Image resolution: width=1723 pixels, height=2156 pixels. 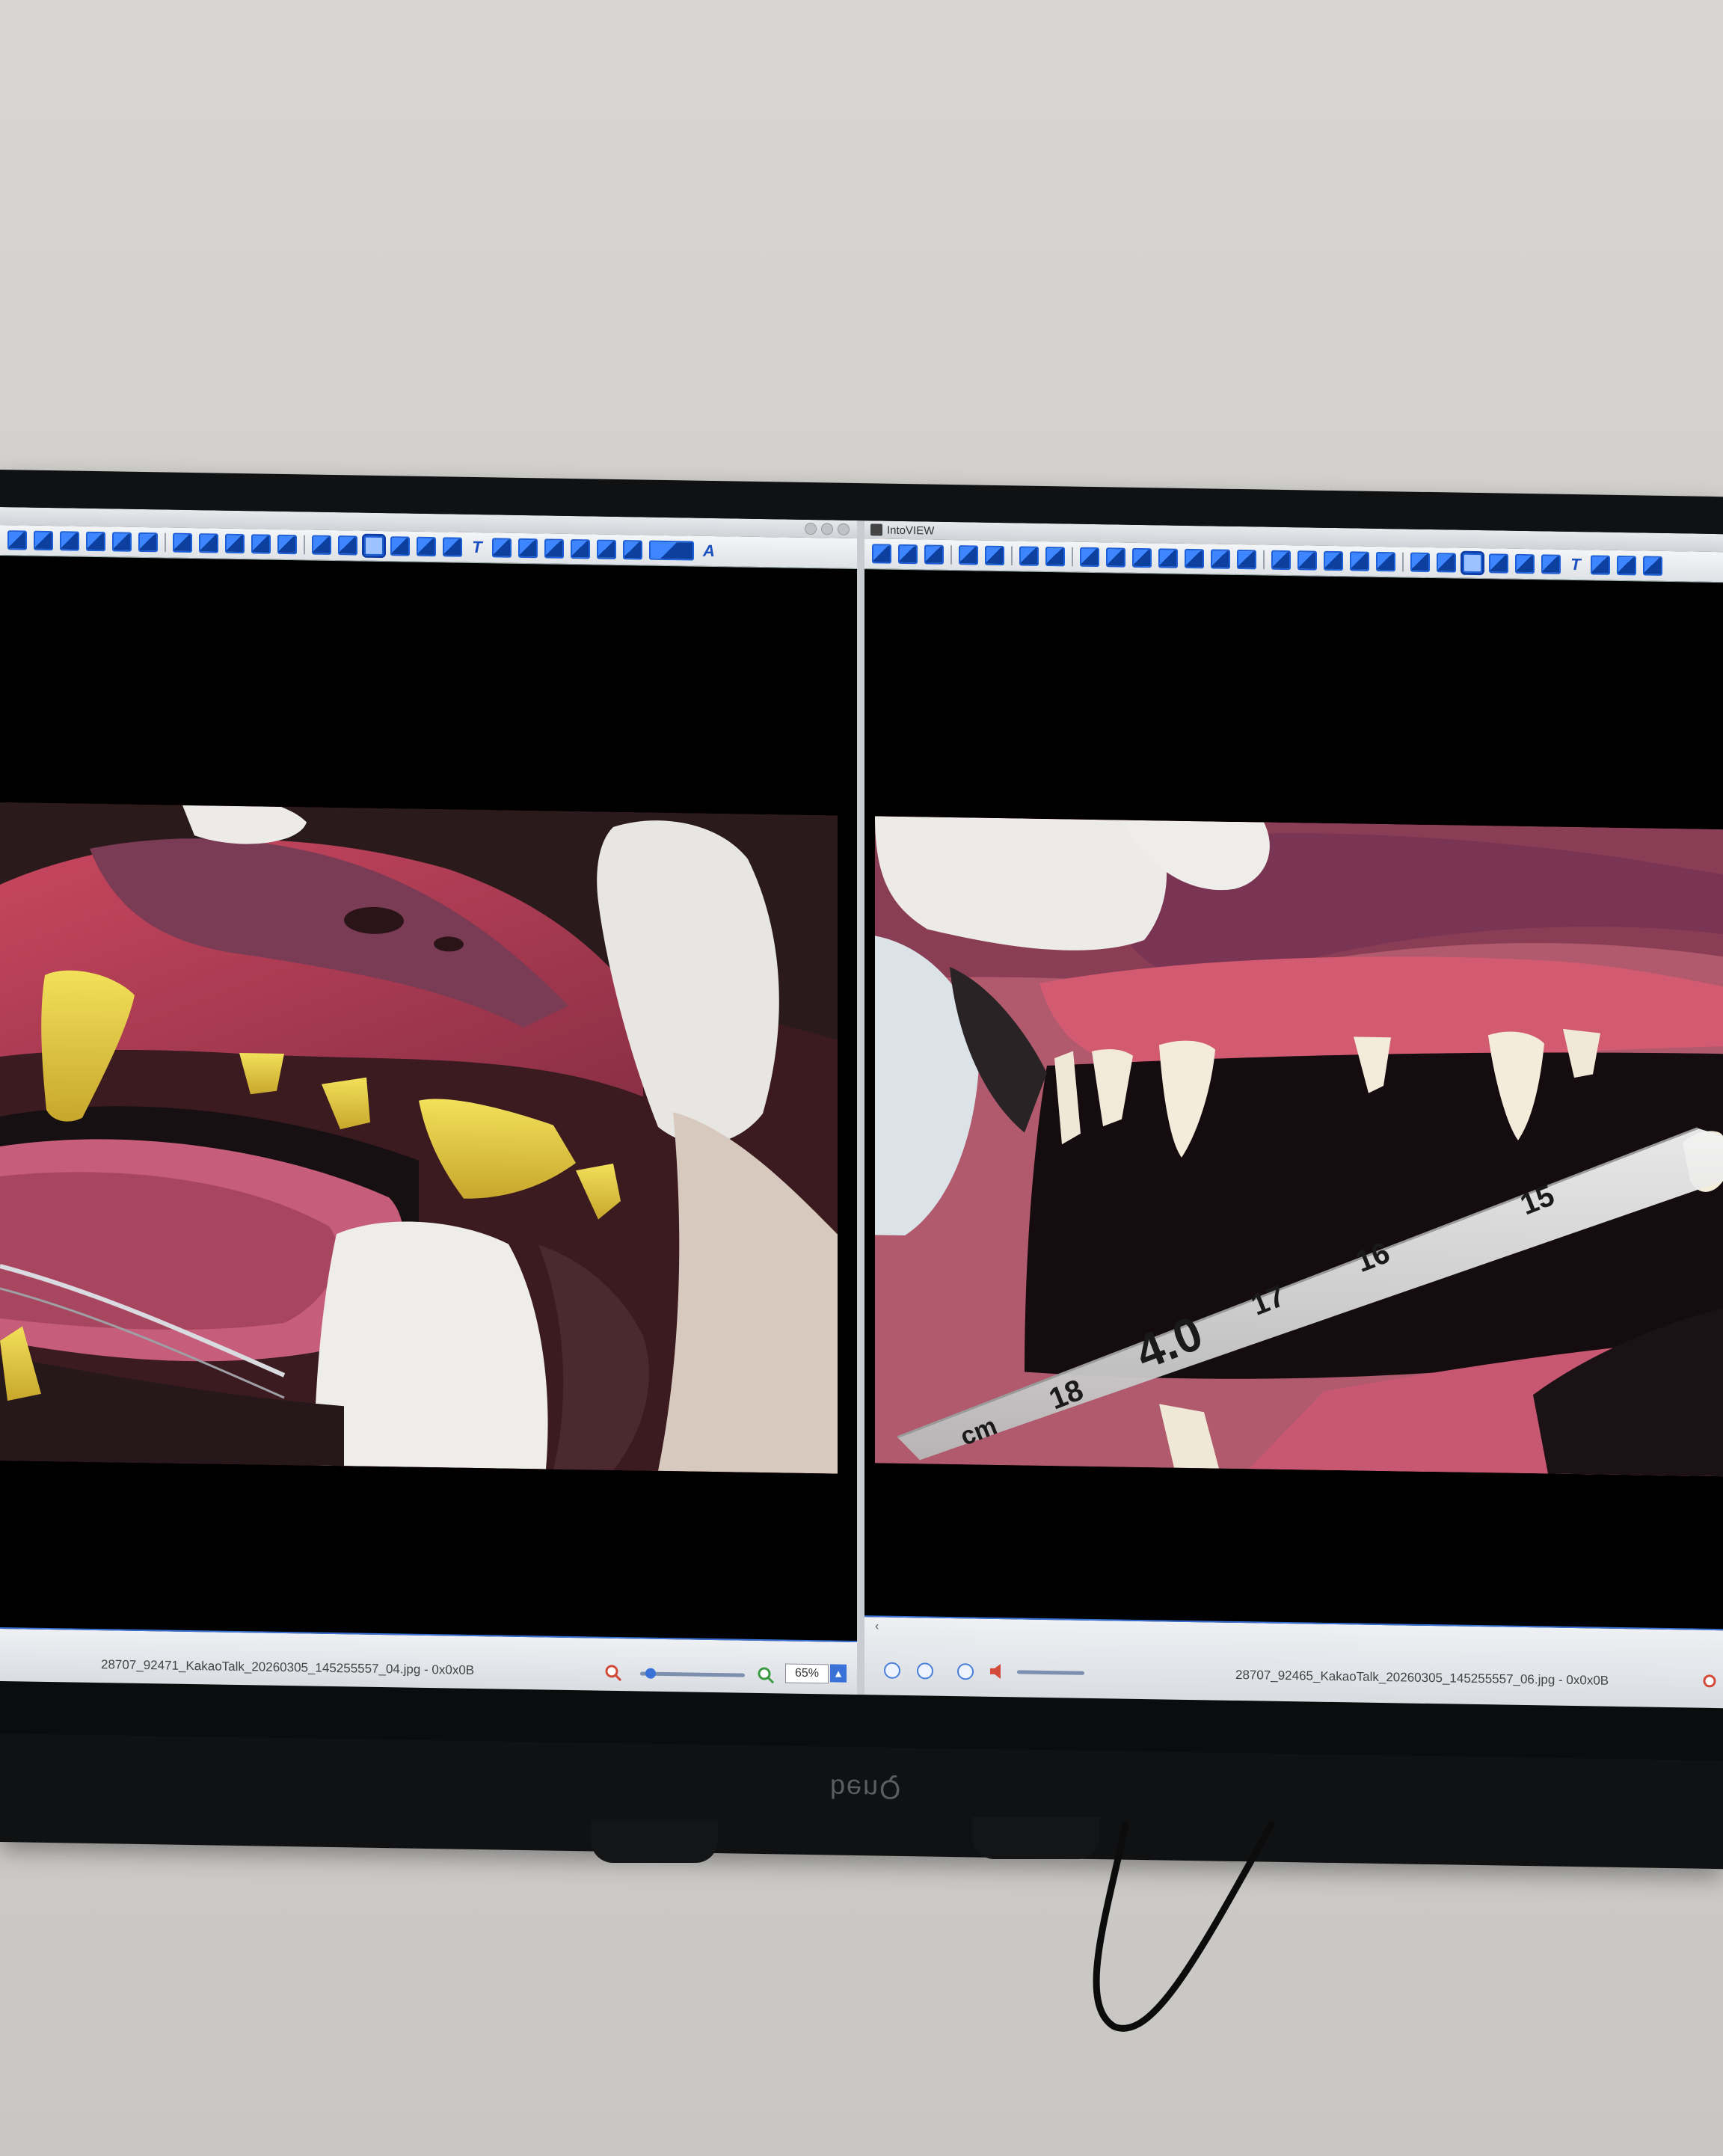 I want to click on play-icon, so click(x=892, y=1671).